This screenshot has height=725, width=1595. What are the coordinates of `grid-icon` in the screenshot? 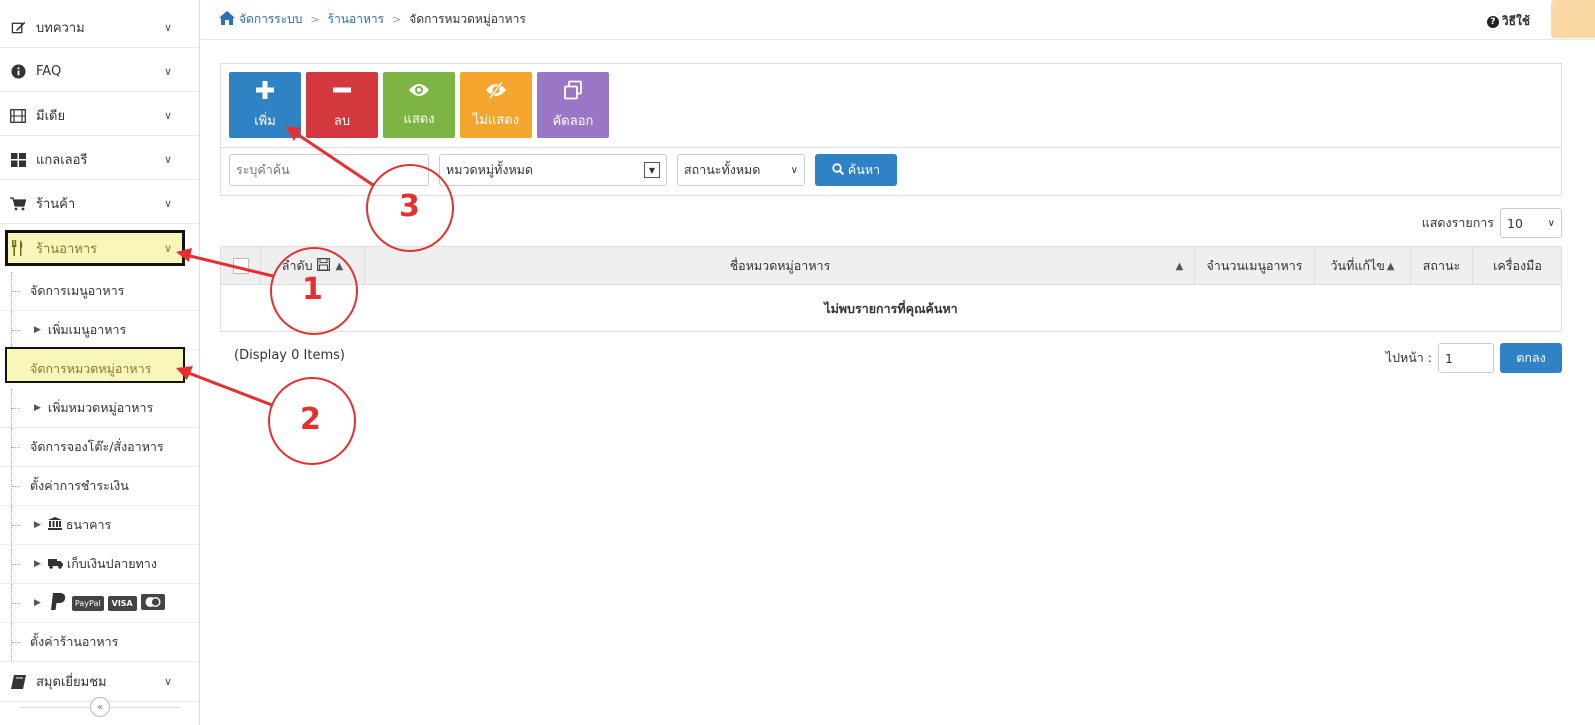 It's located at (18, 160).